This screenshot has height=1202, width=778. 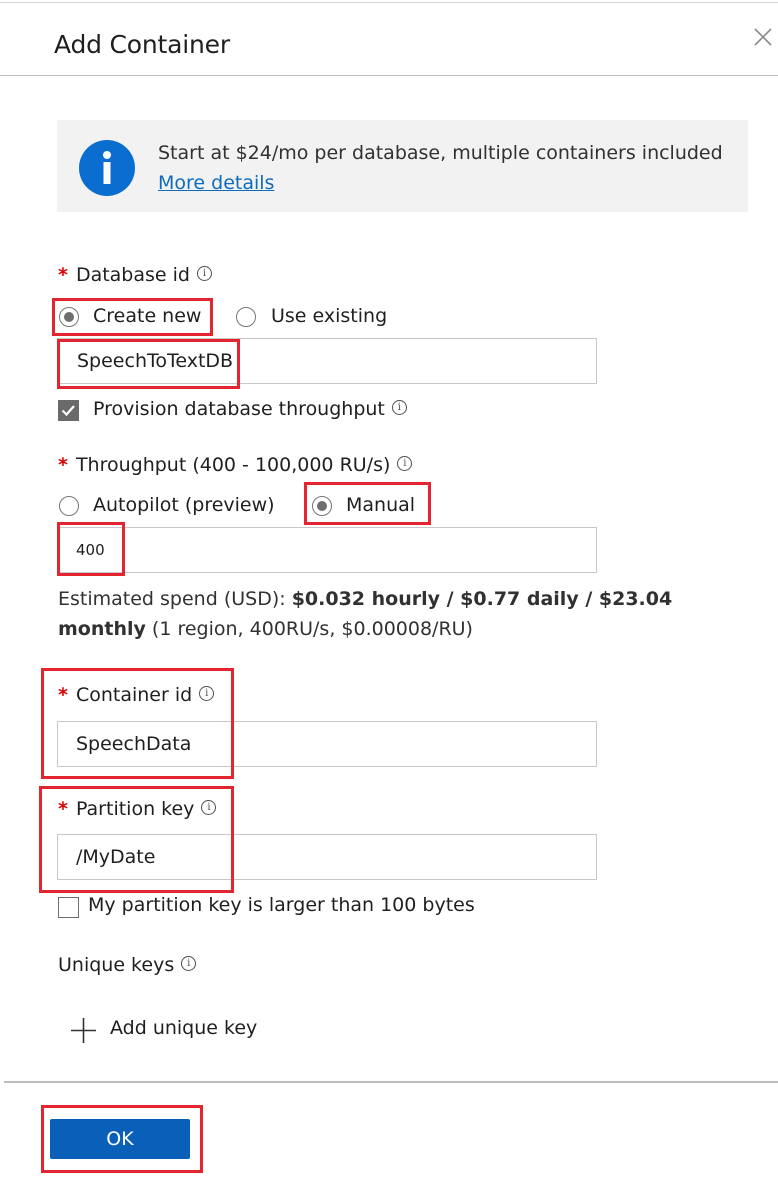 What do you see at coordinates (69, 317) in the screenshot?
I see `radio-create-new` at bounding box center [69, 317].